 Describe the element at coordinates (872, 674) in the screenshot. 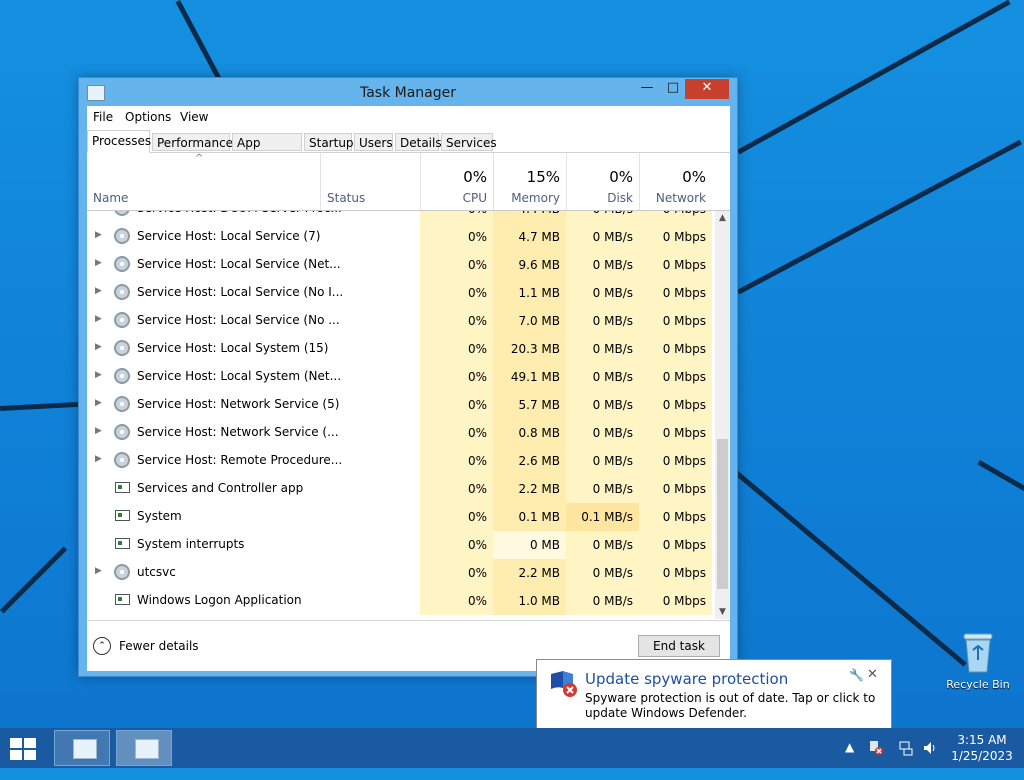

I see `close-icon: ✕` at that location.